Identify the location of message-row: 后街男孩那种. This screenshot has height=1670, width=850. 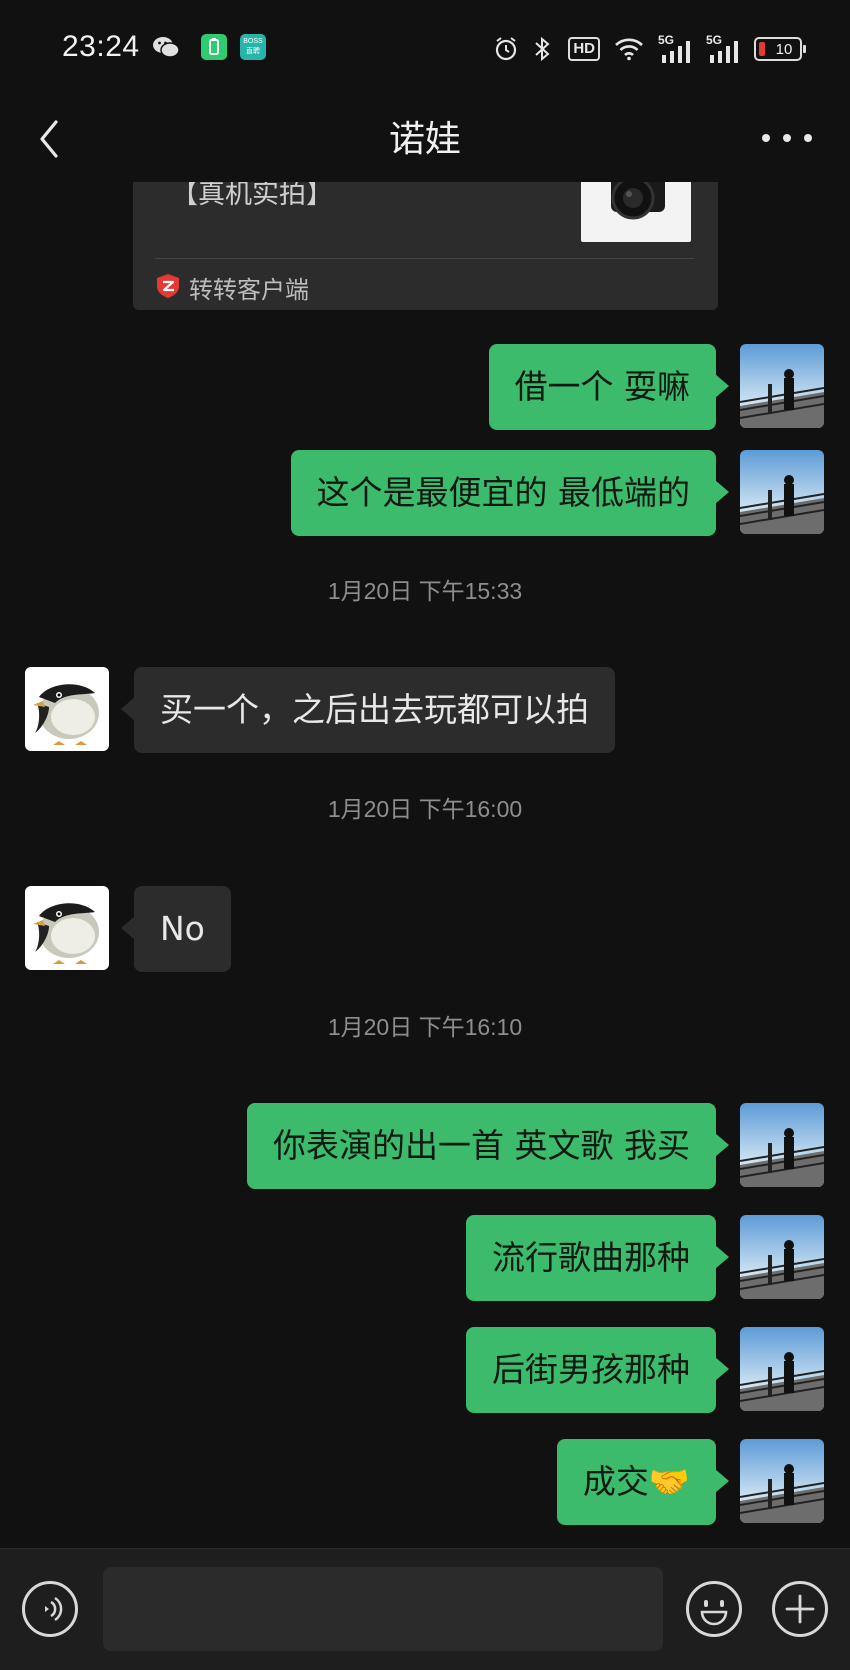
(425, 1370).